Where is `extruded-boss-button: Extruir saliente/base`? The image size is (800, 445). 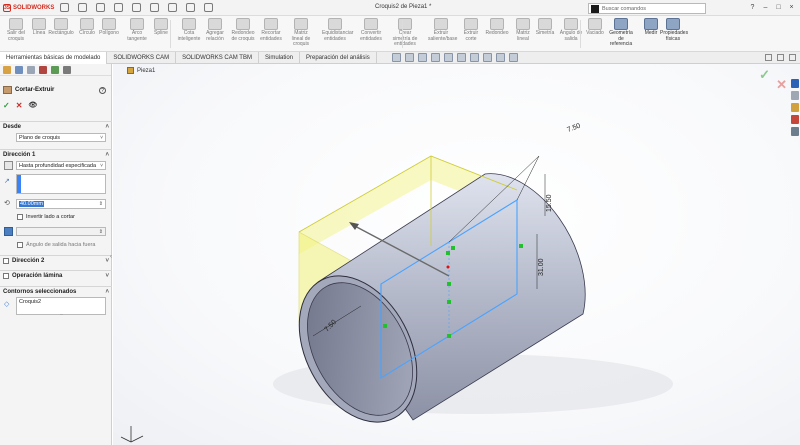 extruded-boss-button: Extruir saliente/base is located at coordinates (442, 30).